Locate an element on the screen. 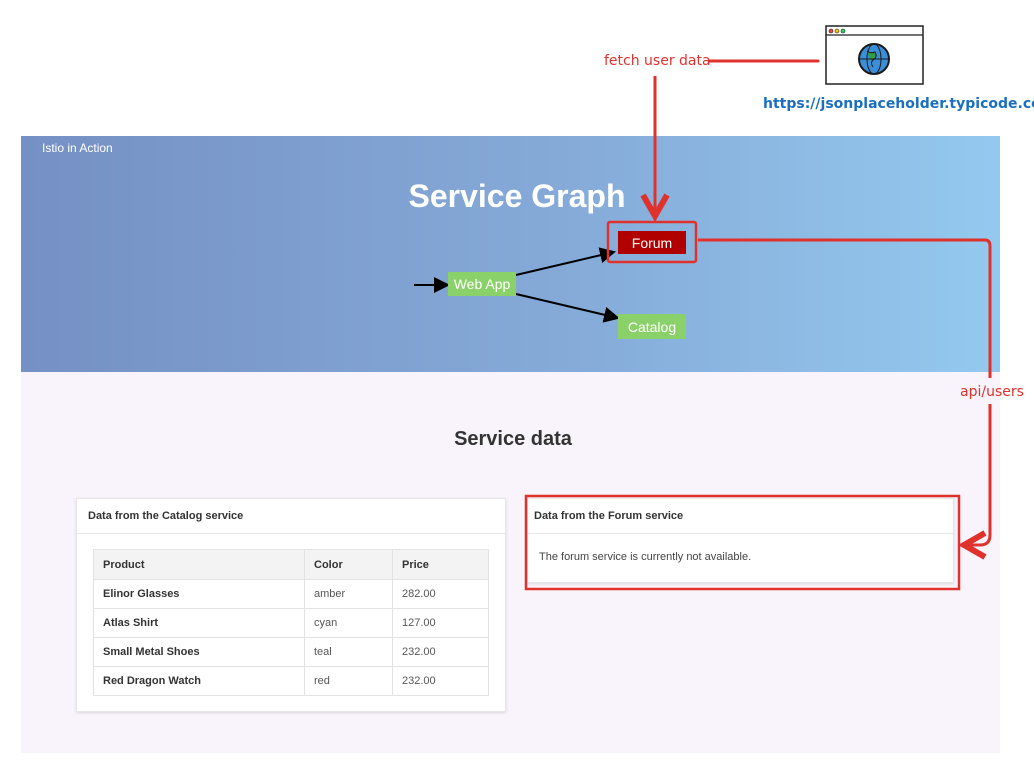 The image size is (1034, 774). api-users-label: api/users is located at coordinates (992, 392).